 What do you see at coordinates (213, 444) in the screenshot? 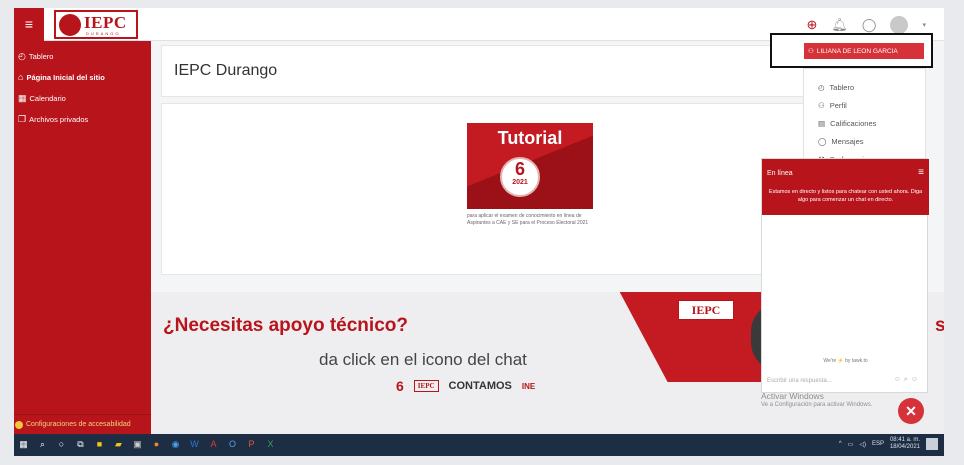
I see `acrobat-icon: A` at bounding box center [213, 444].